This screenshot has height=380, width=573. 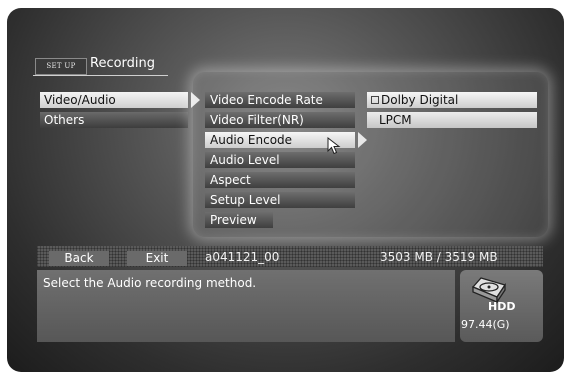 What do you see at coordinates (230, 180) in the screenshot?
I see `submenu-item-label: Aspect` at bounding box center [230, 180].